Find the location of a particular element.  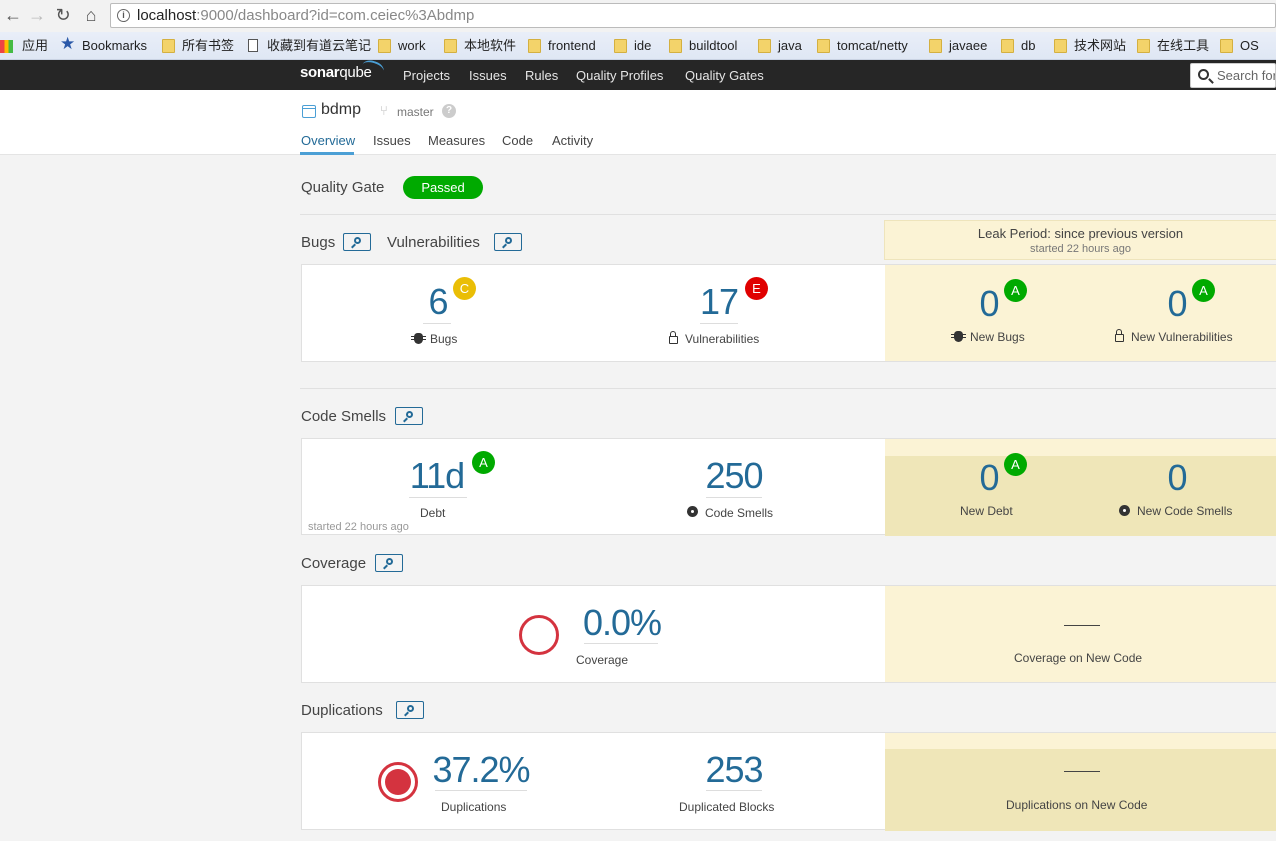

global-search-input: Search for is located at coordinates (1233, 75).